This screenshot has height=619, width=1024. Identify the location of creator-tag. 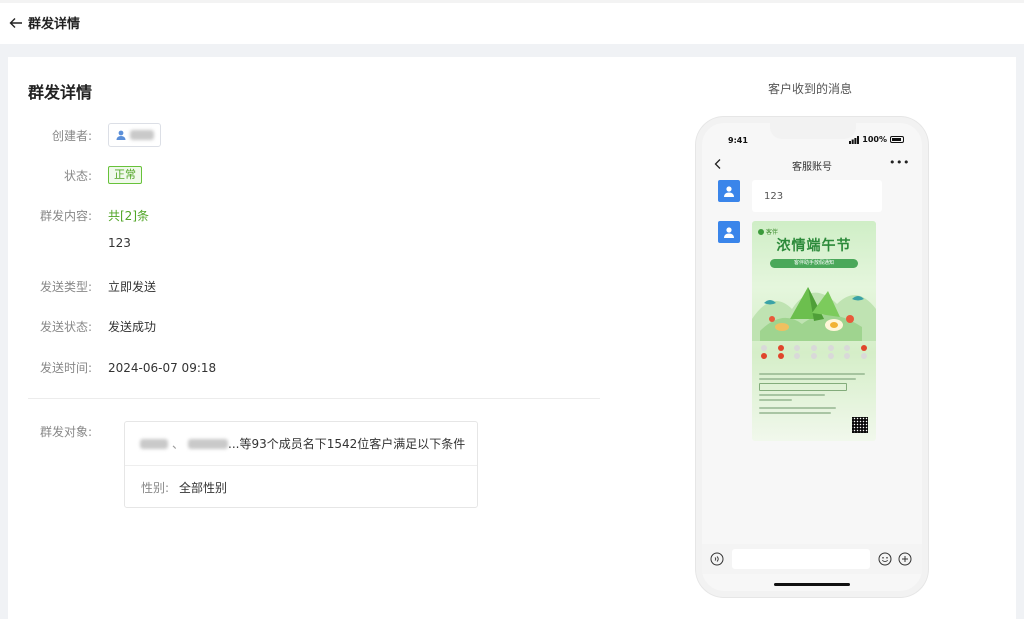
(134, 135).